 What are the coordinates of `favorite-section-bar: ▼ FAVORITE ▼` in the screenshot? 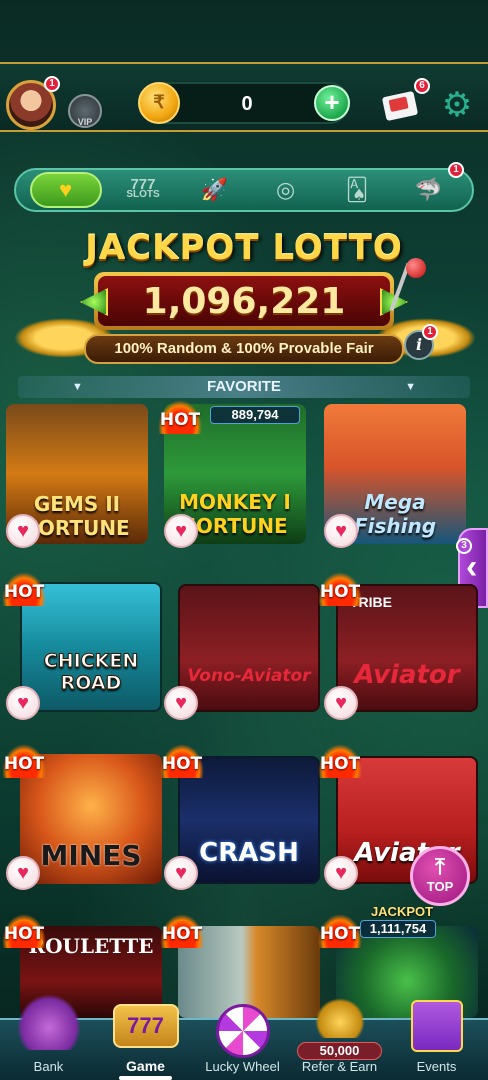 It's located at (244, 387).